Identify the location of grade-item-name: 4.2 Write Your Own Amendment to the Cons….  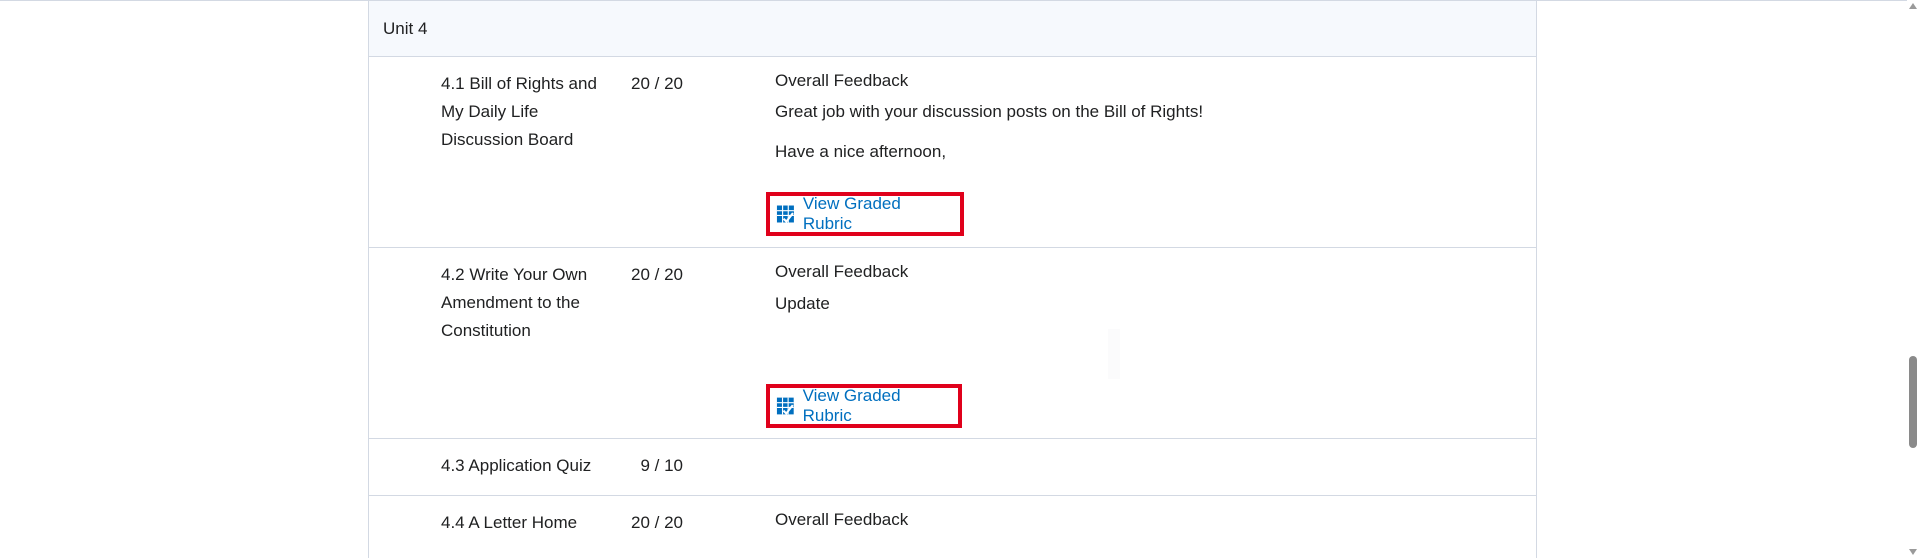
(514, 302).